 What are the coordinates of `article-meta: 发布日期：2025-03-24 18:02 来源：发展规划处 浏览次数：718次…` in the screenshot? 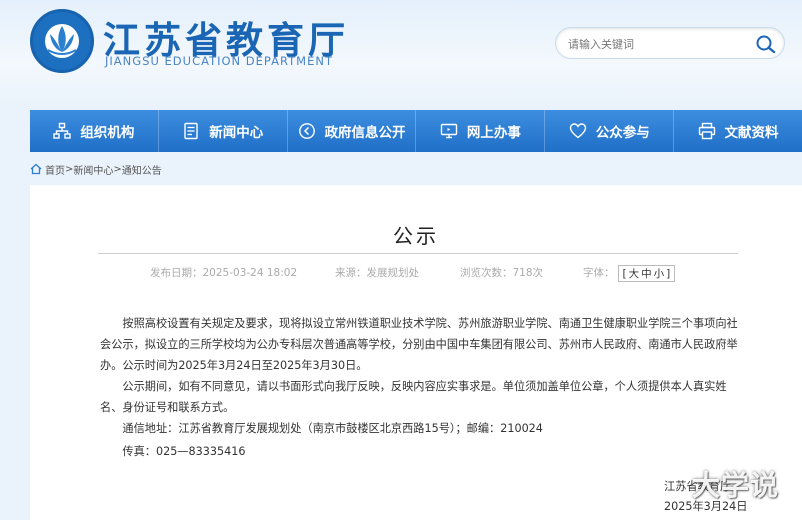 It's located at (416, 273).